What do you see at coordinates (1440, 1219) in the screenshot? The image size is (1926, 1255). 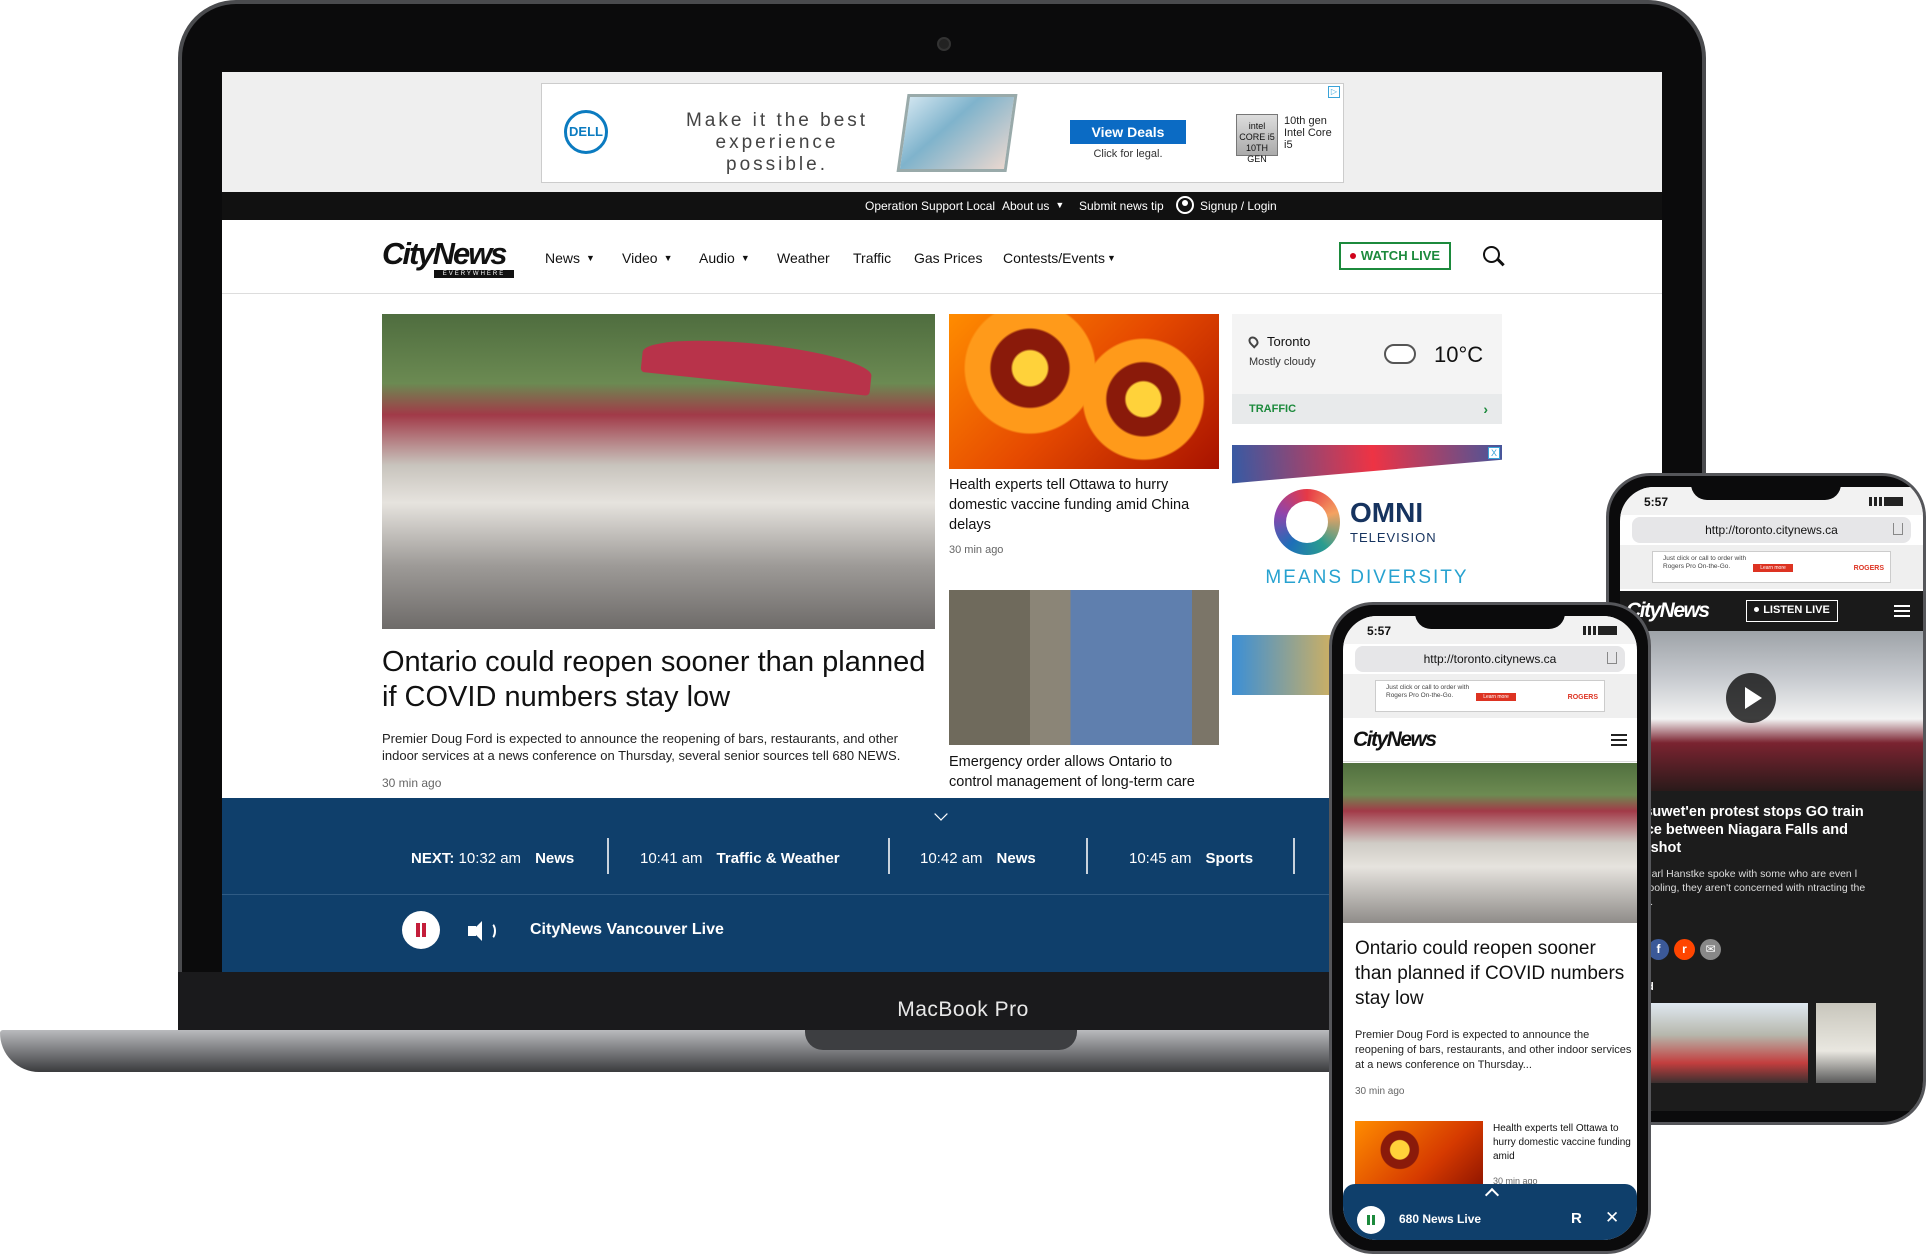 I see `station-name: 680 News Live` at bounding box center [1440, 1219].